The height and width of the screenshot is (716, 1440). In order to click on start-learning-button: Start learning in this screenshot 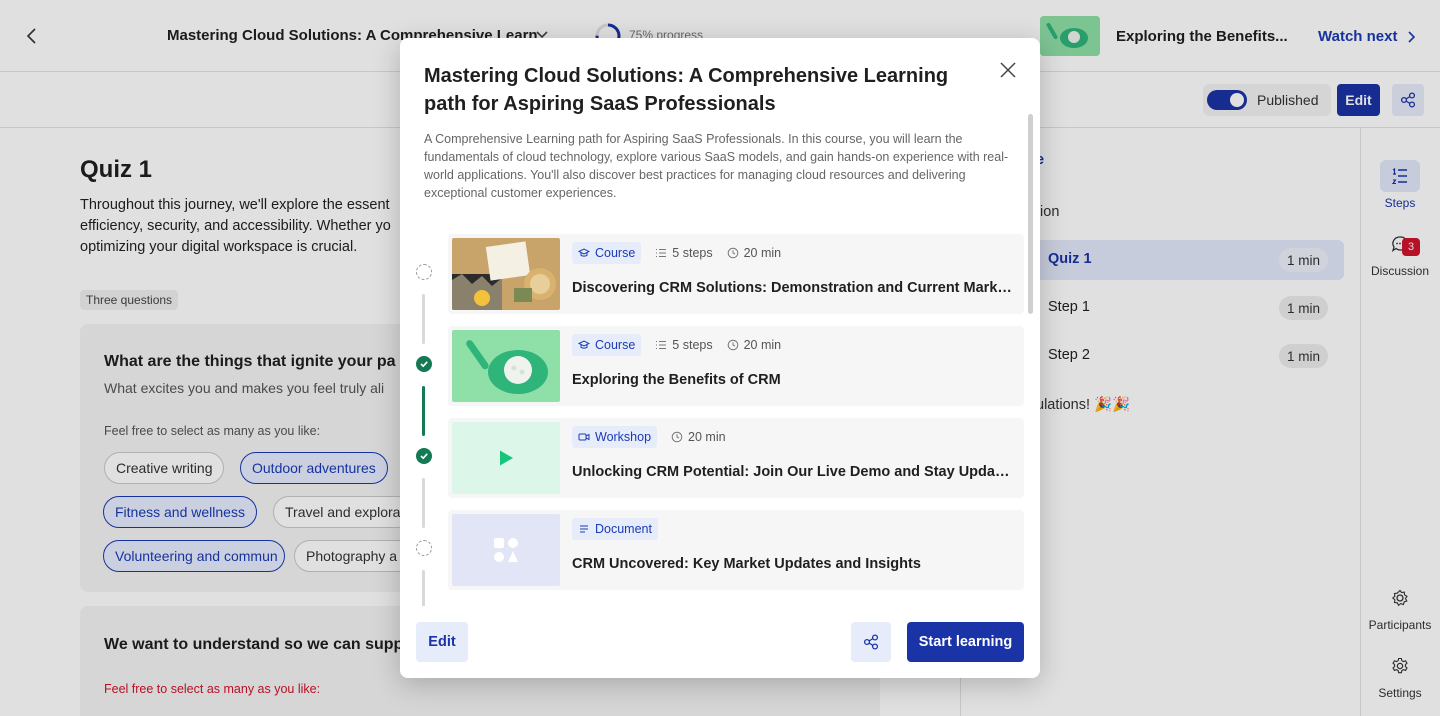, I will do `click(965, 642)`.